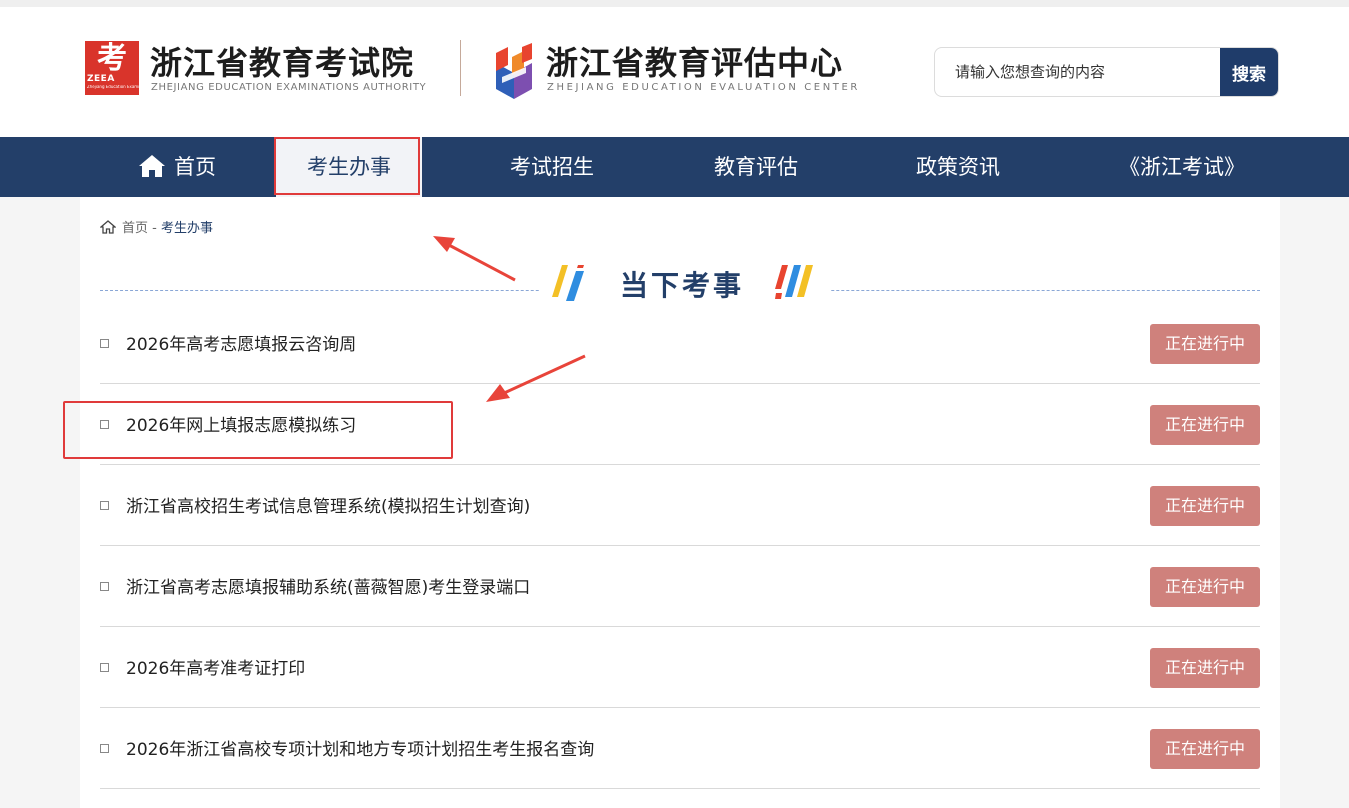 This screenshot has height=808, width=1349. Describe the element at coordinates (682, 285) in the screenshot. I see `section-title: 当下考事` at that location.